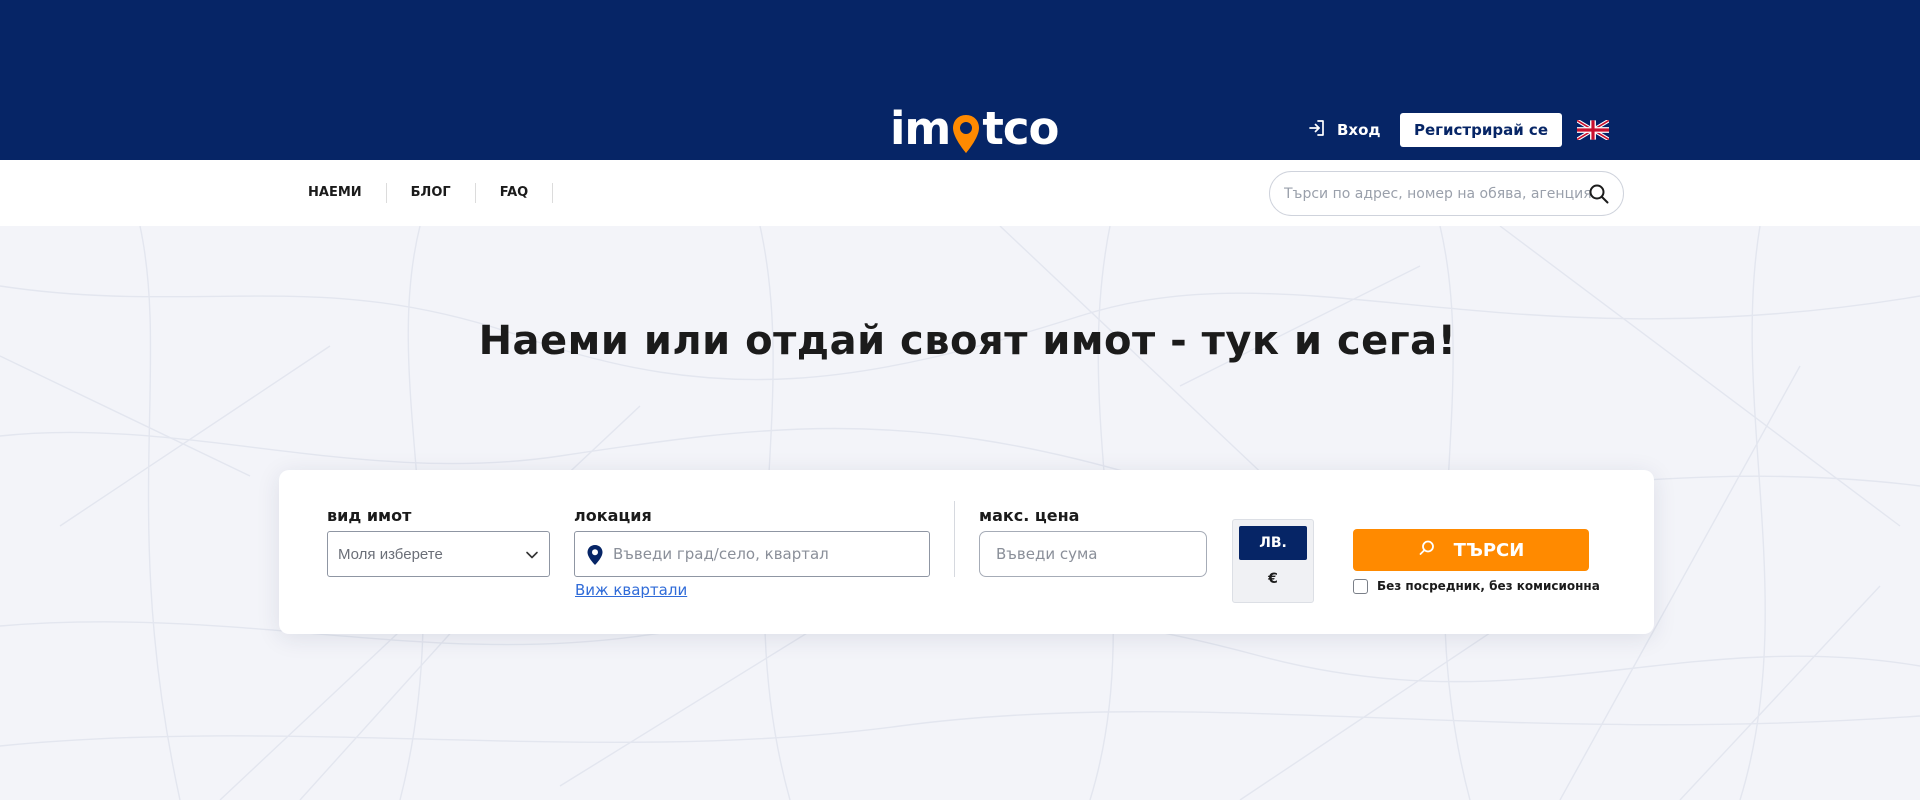 The image size is (1920, 800). What do you see at coordinates (1439, 193) in the screenshot?
I see `global-search-input` at bounding box center [1439, 193].